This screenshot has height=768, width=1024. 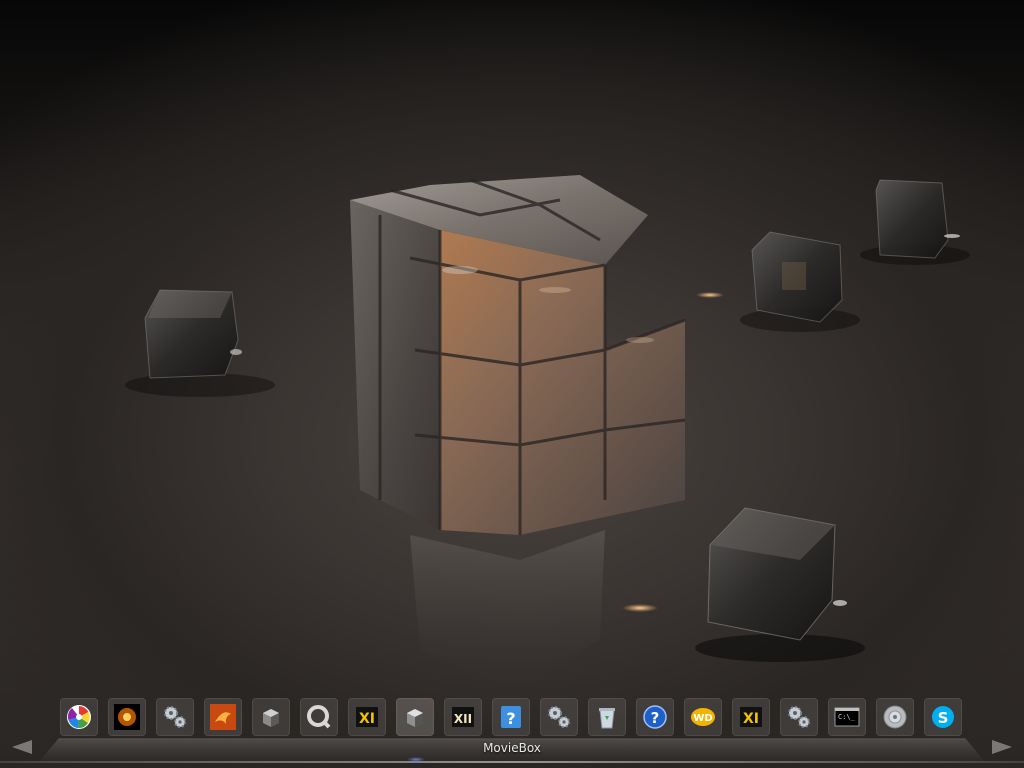 I want to click on recycle-bin-icon, so click(x=607, y=717).